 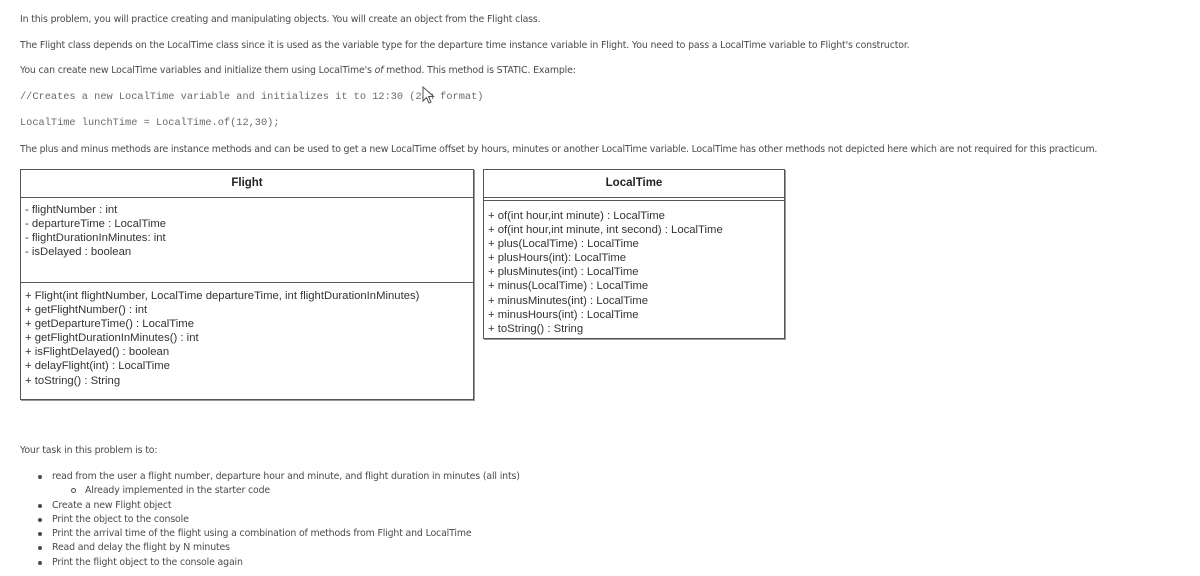 What do you see at coordinates (71, 210) in the screenshot?
I see `flight-attribute: - flightNumber : int` at bounding box center [71, 210].